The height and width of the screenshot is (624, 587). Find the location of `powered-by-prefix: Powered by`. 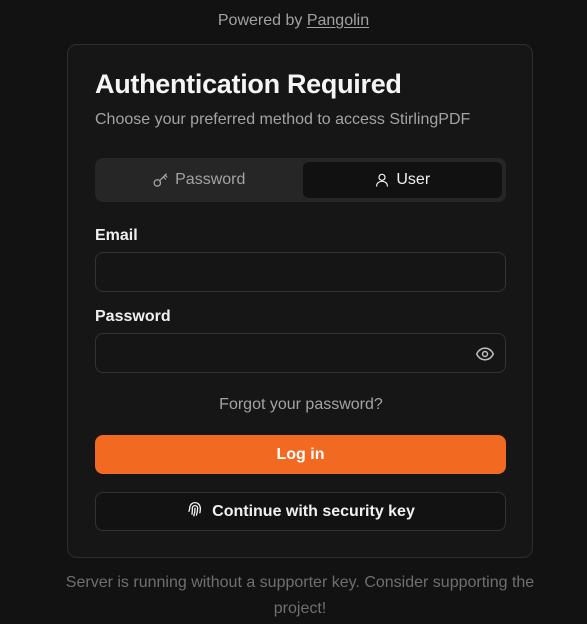

powered-by-prefix: Powered by is located at coordinates (260, 20).